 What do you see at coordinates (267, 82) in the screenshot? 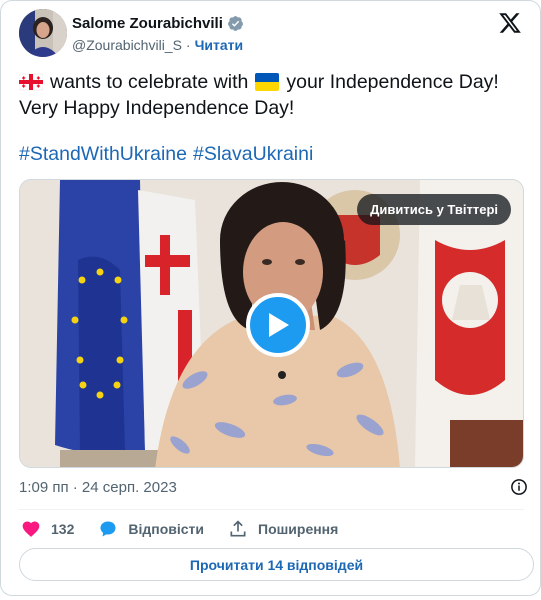
I see `ukraine-flag-icon` at bounding box center [267, 82].